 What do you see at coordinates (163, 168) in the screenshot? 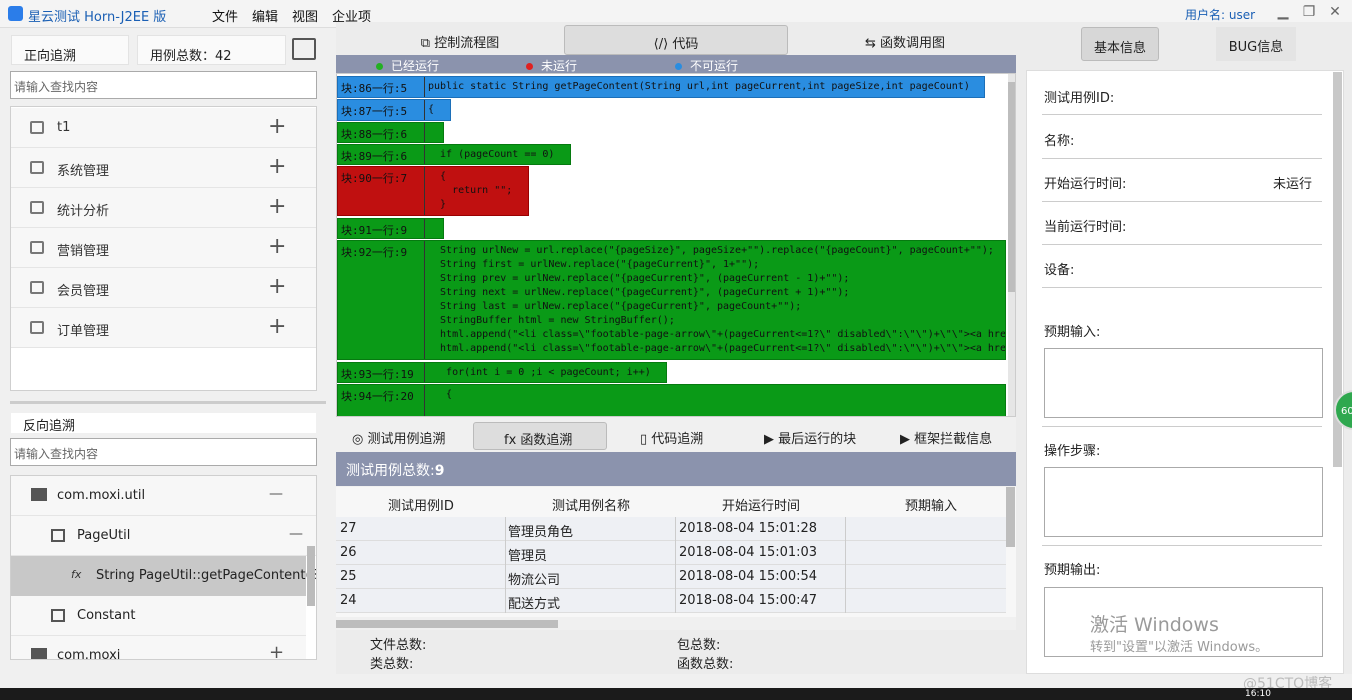
I see `module-item: 系统管理 +` at bounding box center [163, 168].